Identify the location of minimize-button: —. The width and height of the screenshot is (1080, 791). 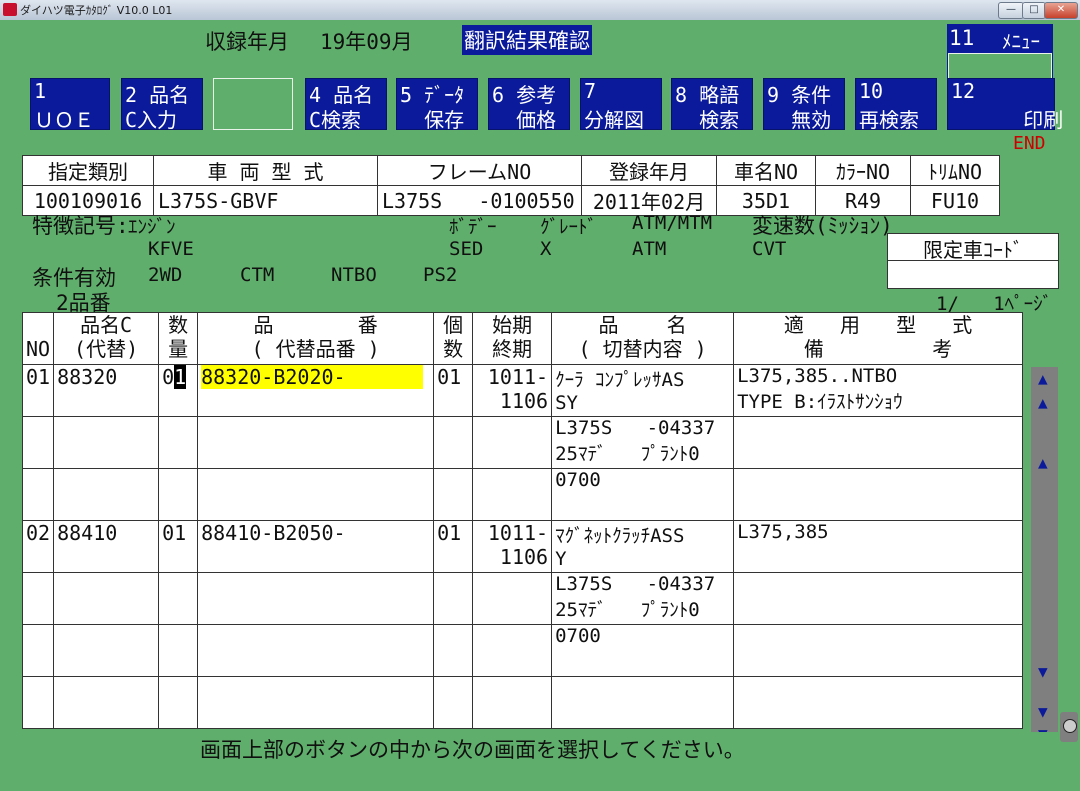
(1011, 10).